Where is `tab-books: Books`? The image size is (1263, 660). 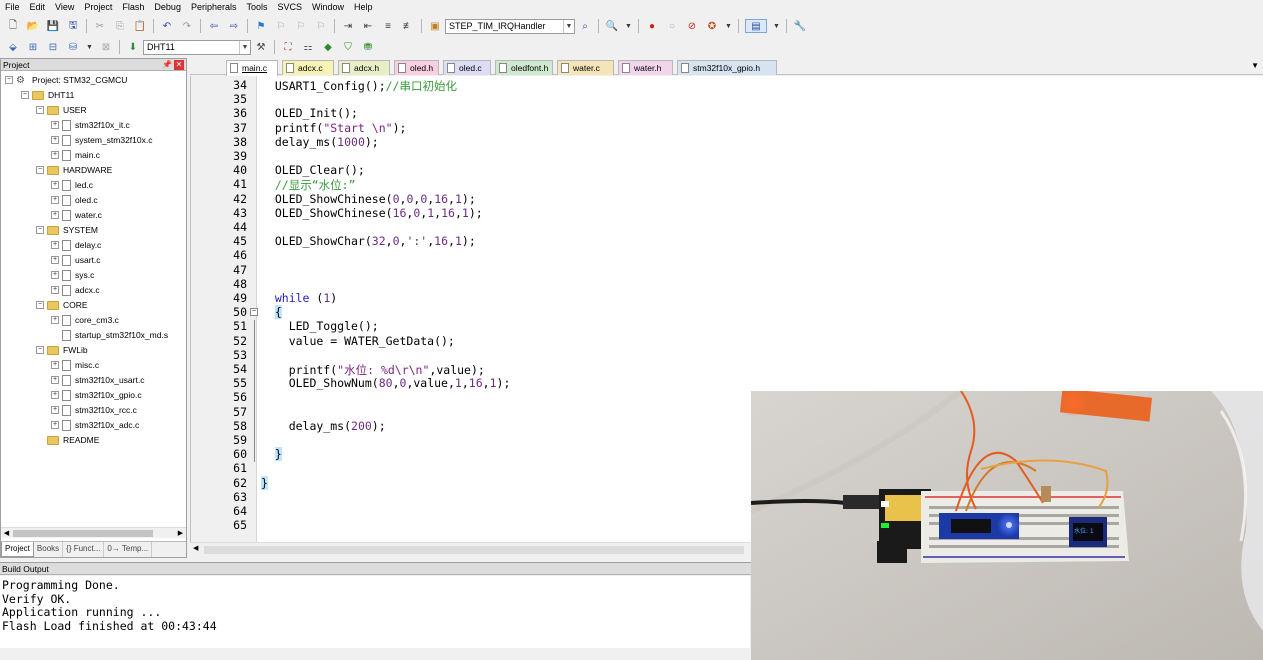
tab-books: Books is located at coordinates (49, 549).